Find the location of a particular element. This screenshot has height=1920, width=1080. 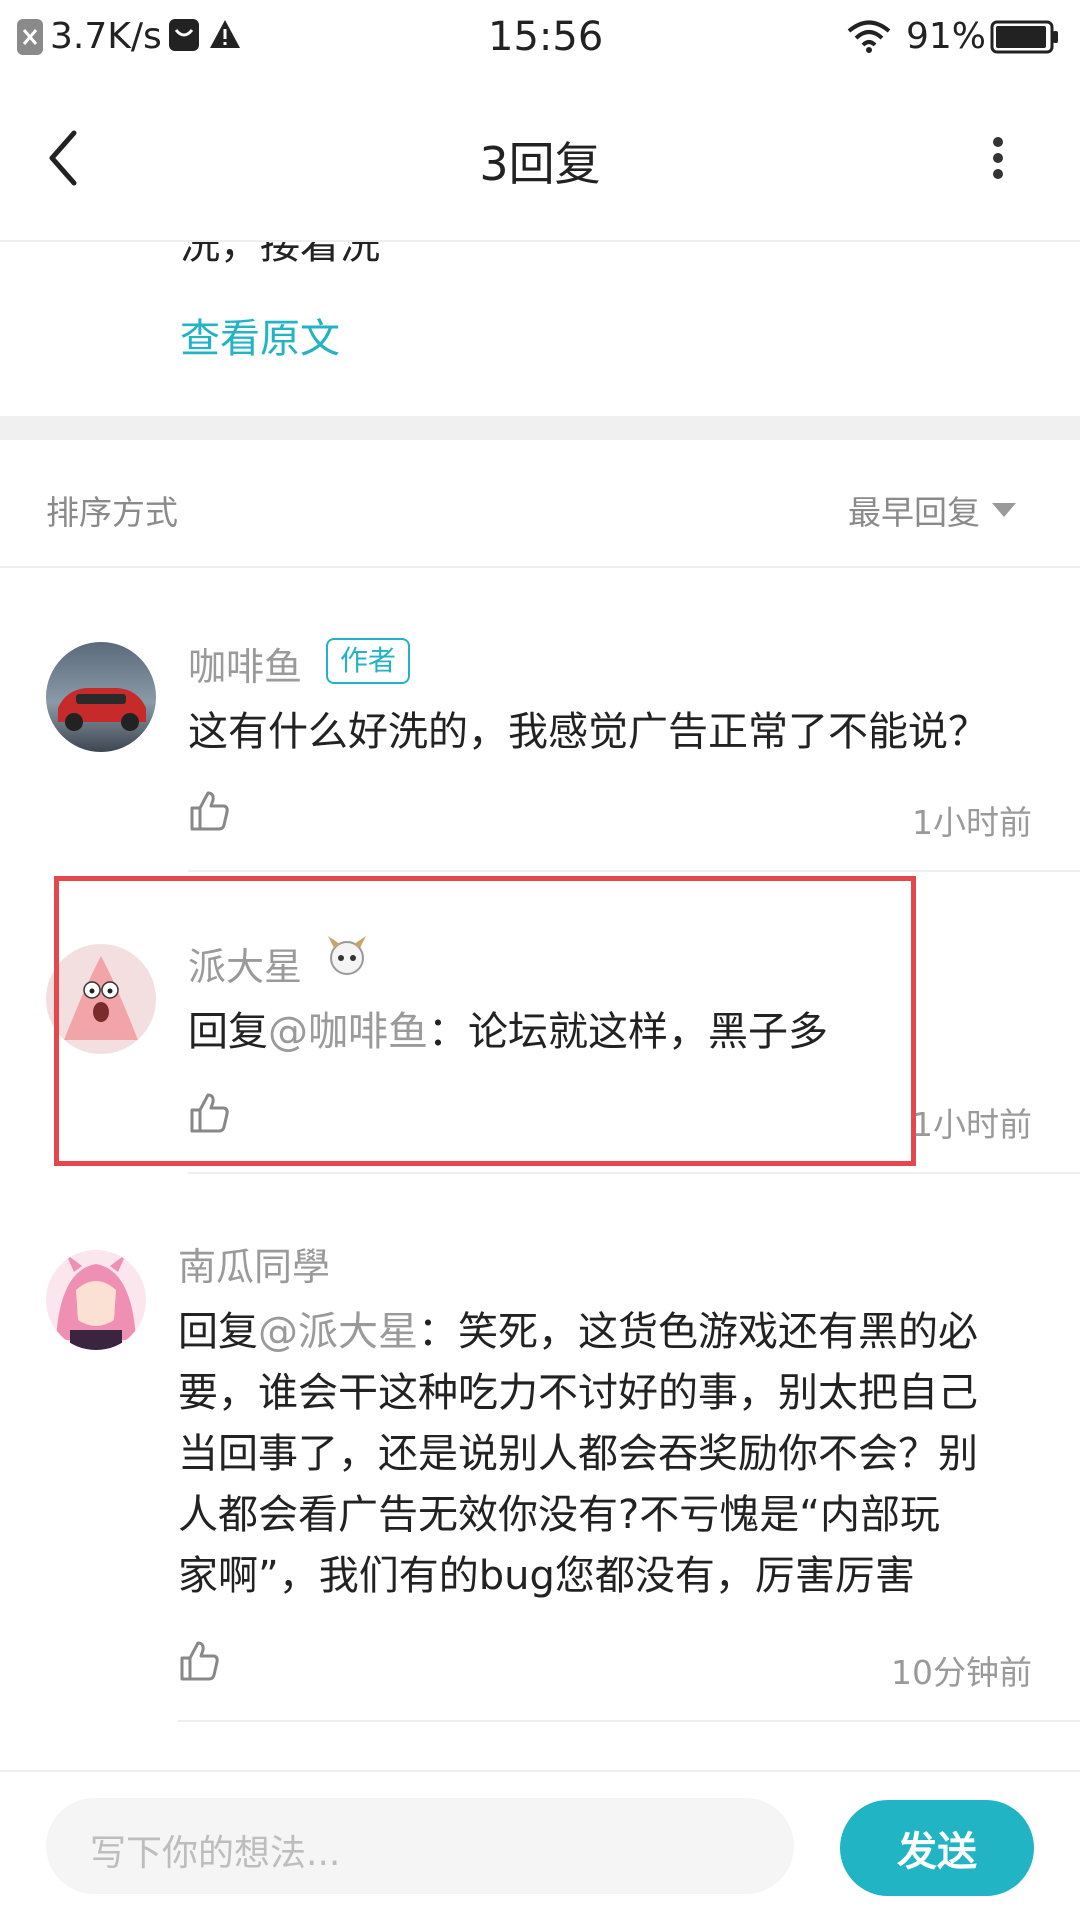

battery-icon is located at coordinates (1024, 37).